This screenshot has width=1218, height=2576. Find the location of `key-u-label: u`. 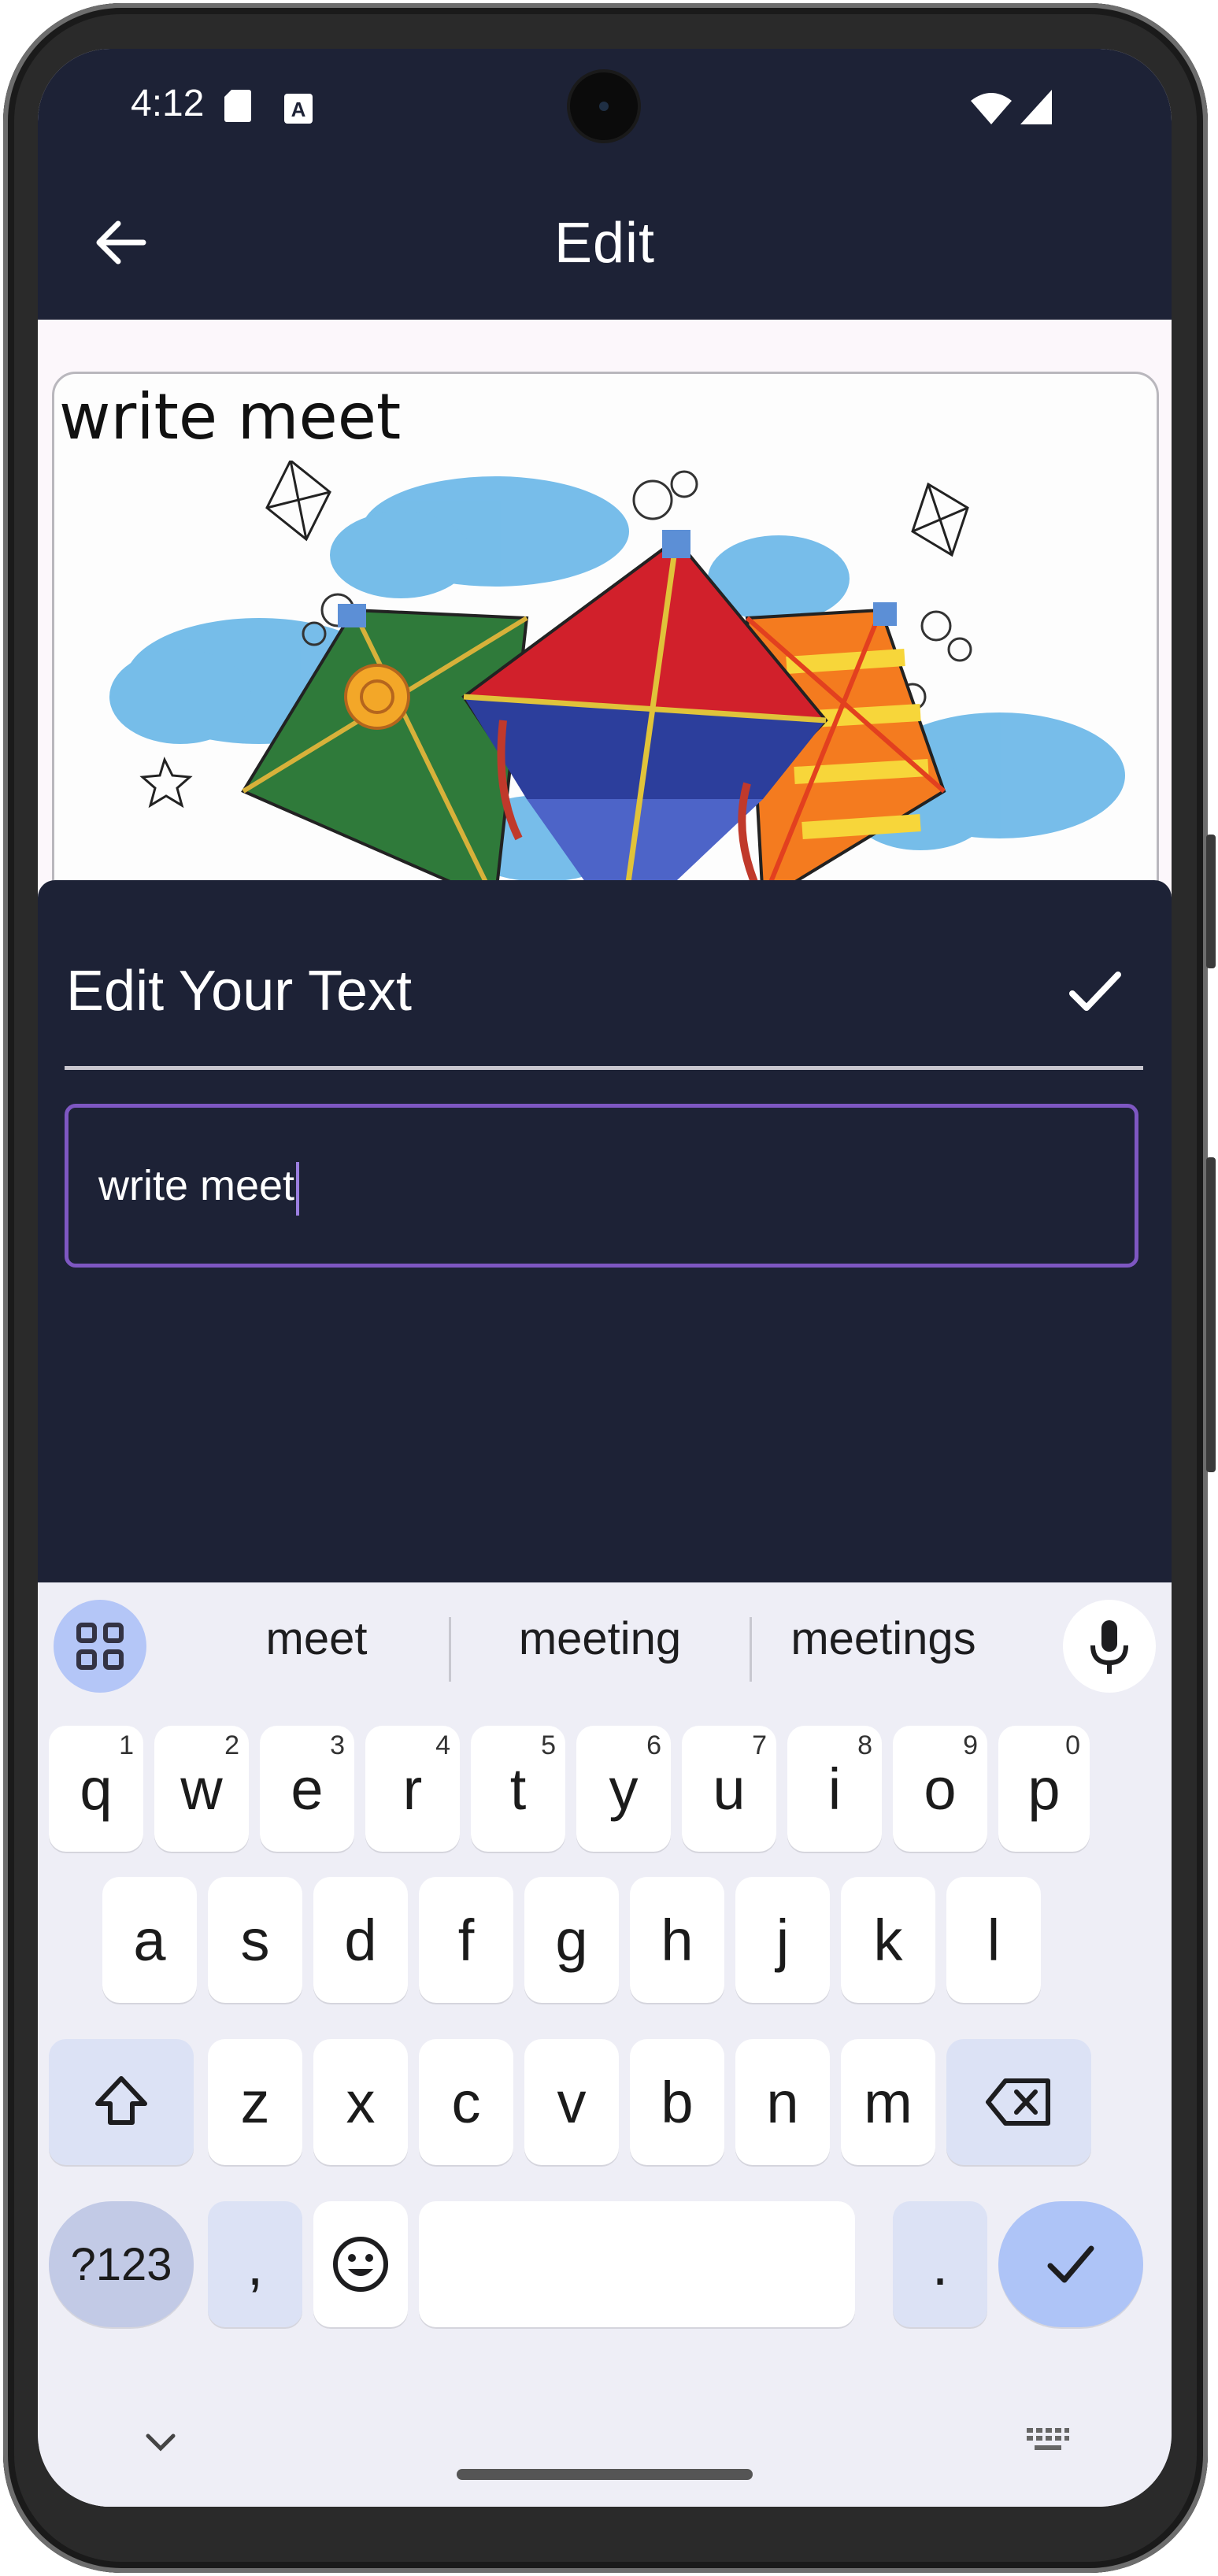

key-u-label: u is located at coordinates (729, 1789).